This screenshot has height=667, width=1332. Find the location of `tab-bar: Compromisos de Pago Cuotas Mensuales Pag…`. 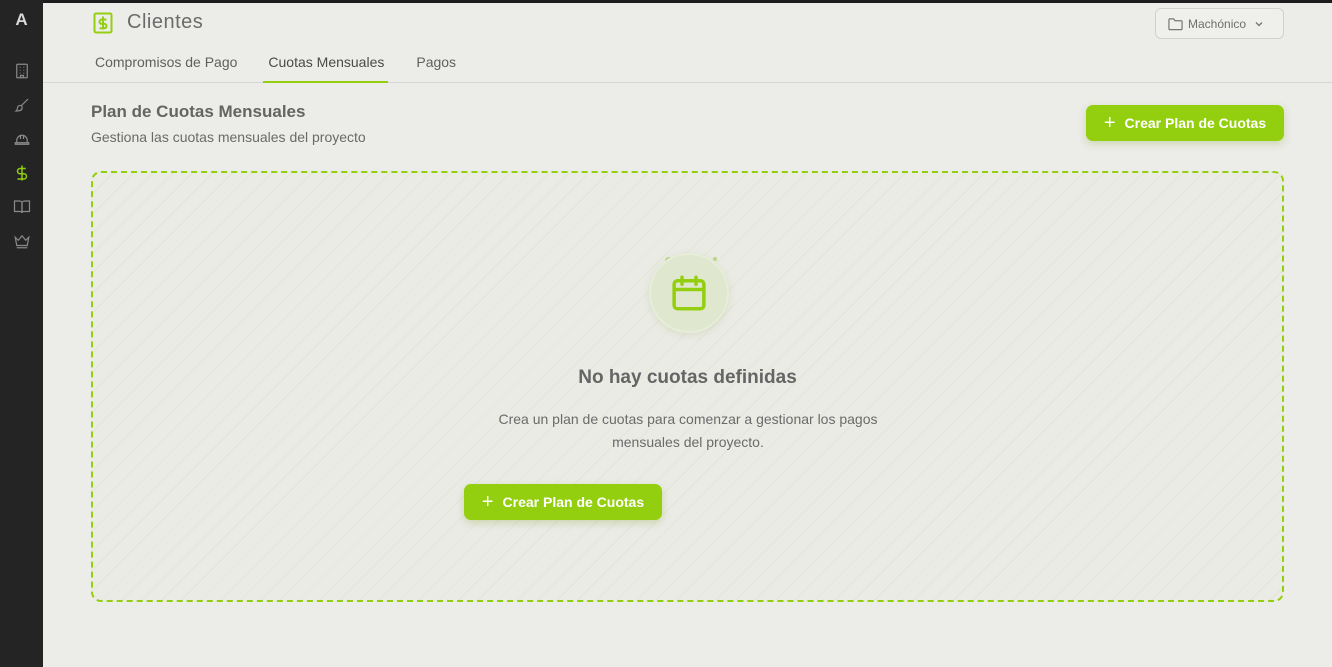

tab-bar: Compromisos de Pago Cuotas Mensuales Pag… is located at coordinates (289, 64).